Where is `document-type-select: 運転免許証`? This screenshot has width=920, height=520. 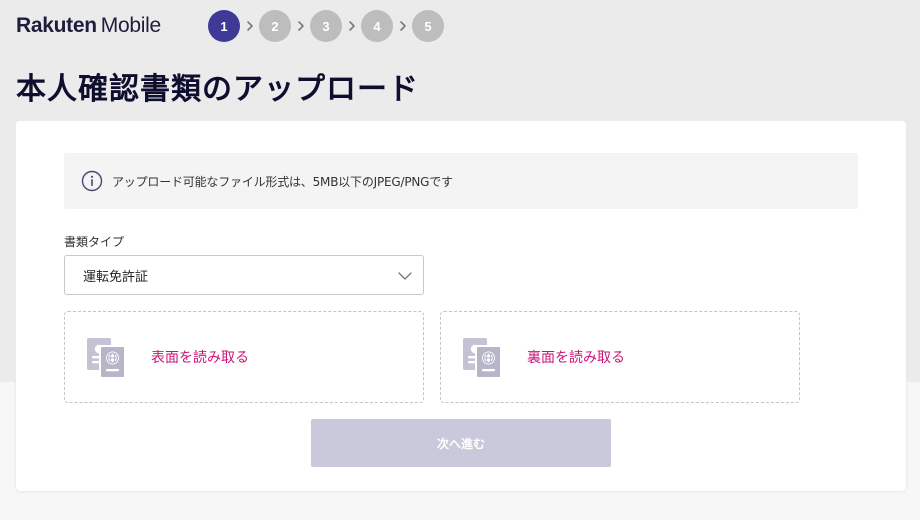 document-type-select: 運転免許証 is located at coordinates (244, 275).